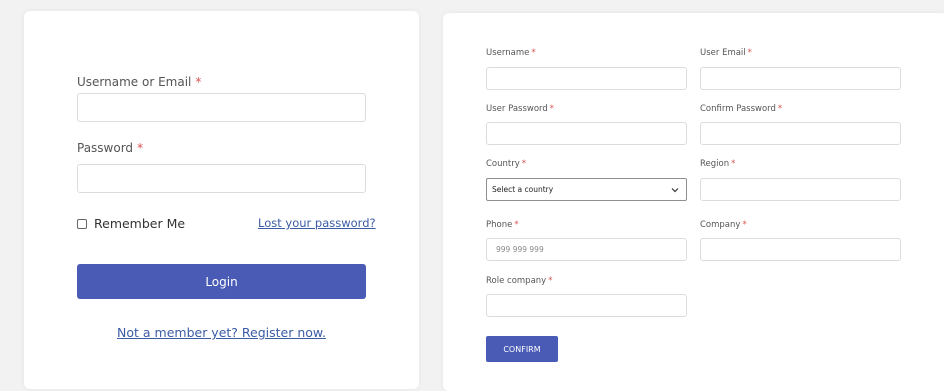  Describe the element at coordinates (502, 225) in the screenshot. I see `phone-label: Phone *` at that location.